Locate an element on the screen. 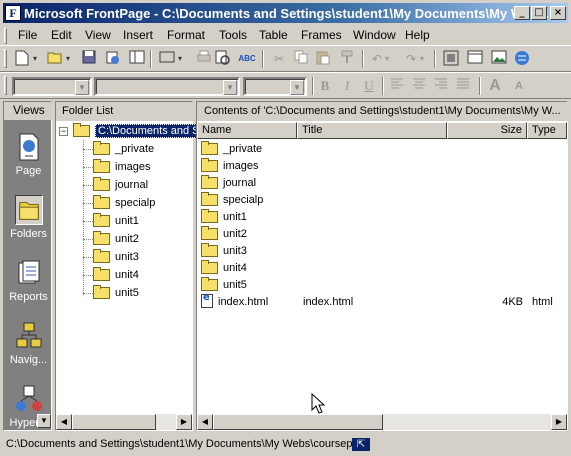 This screenshot has width=571, height=456. preview-icon is located at coordinates (223, 59).